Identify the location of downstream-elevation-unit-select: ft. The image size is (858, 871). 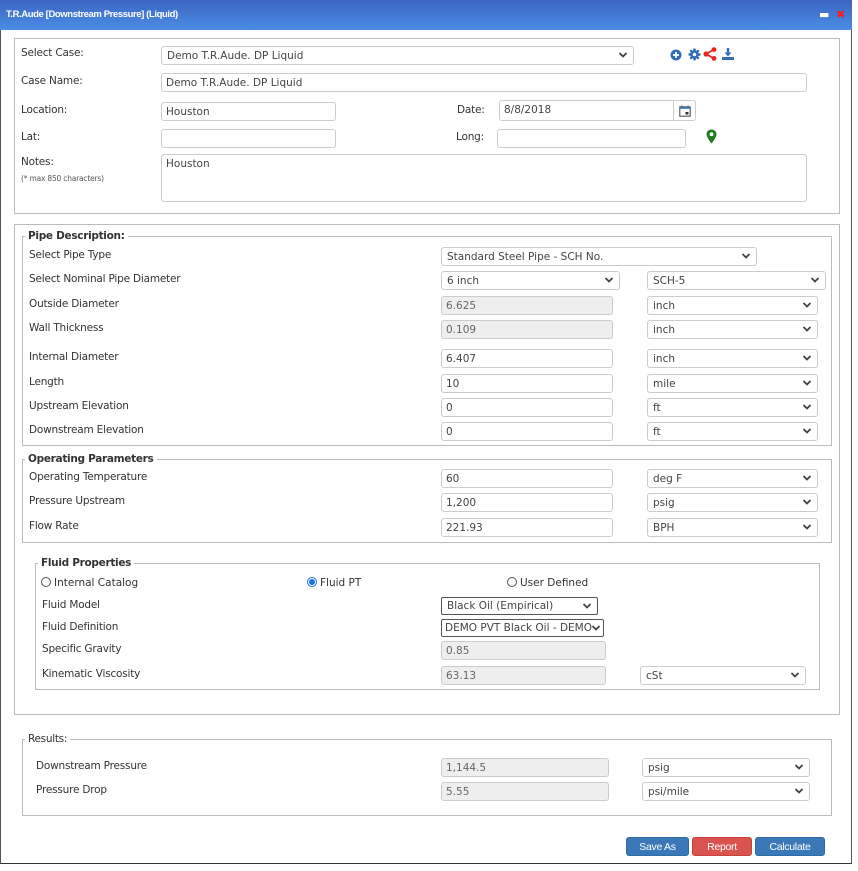
(732, 431).